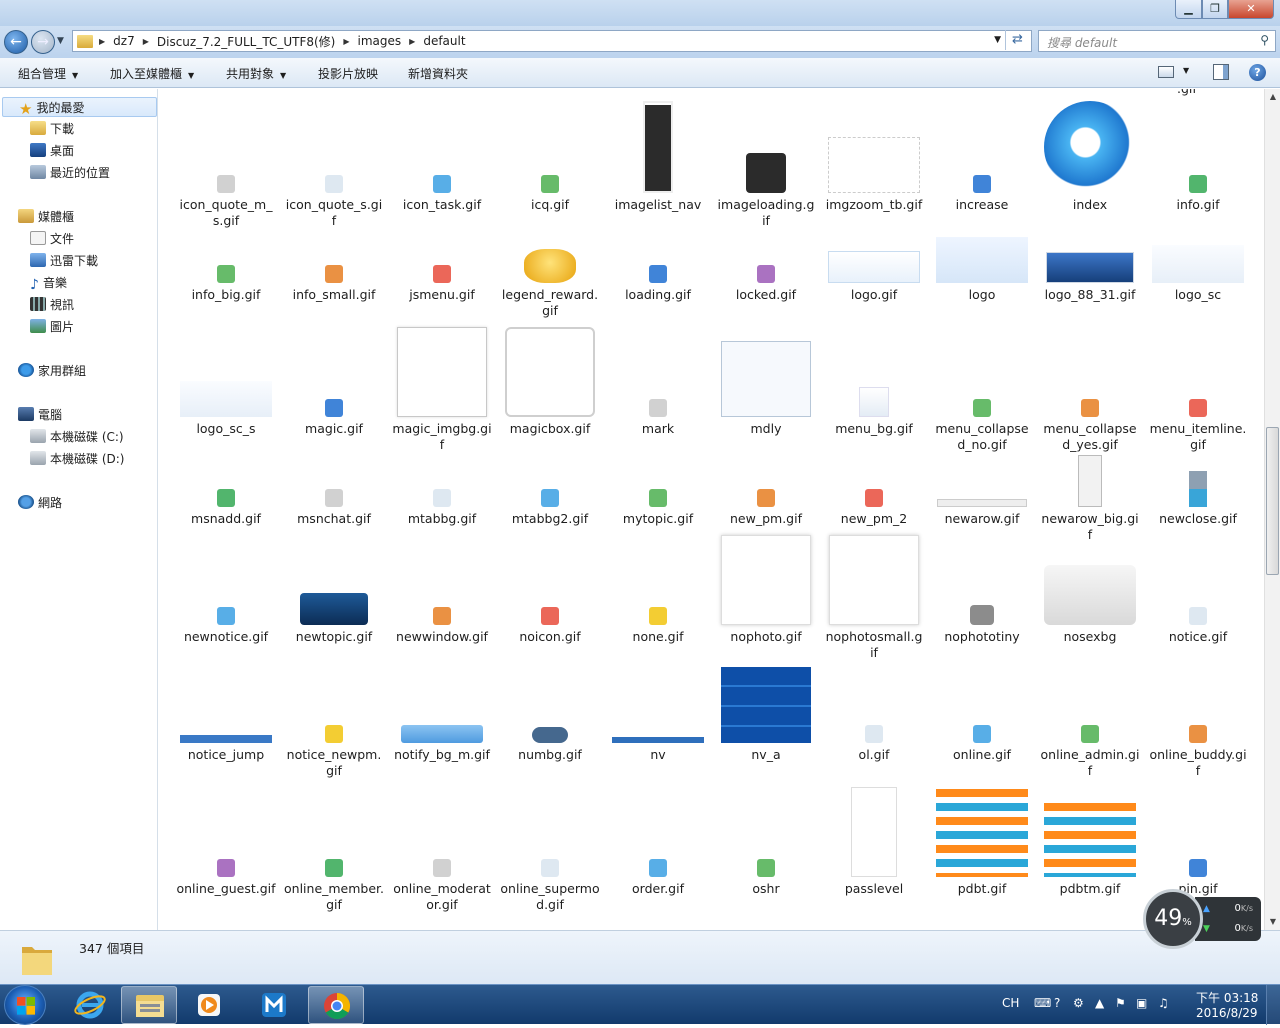 The height and width of the screenshot is (1028, 1280). I want to click on breadcrumb-default: default, so click(444, 41).